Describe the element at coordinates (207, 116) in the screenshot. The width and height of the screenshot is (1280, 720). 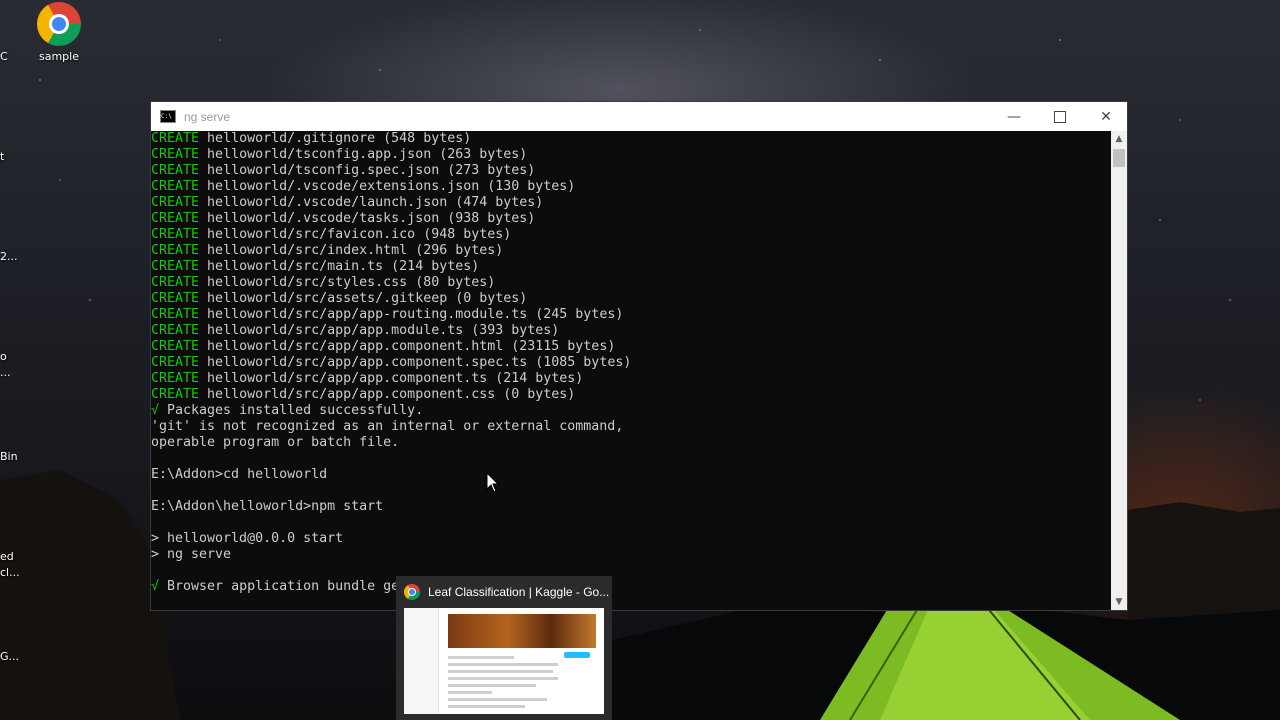
I see `window-title: ng serve` at that location.